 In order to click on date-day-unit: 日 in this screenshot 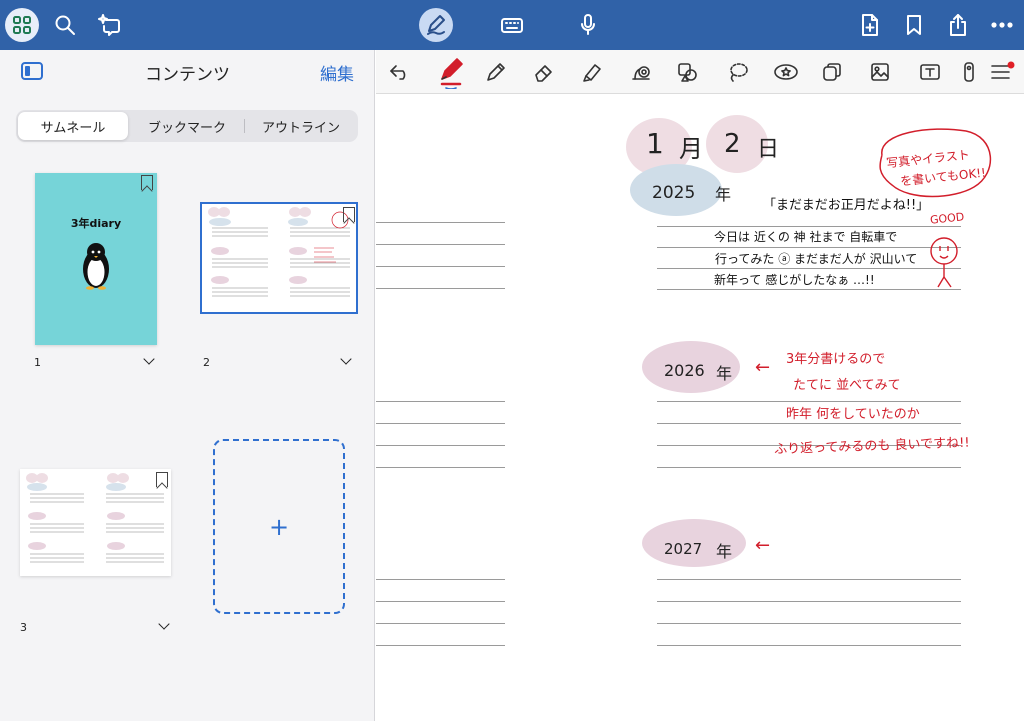, I will do `click(768, 149)`.